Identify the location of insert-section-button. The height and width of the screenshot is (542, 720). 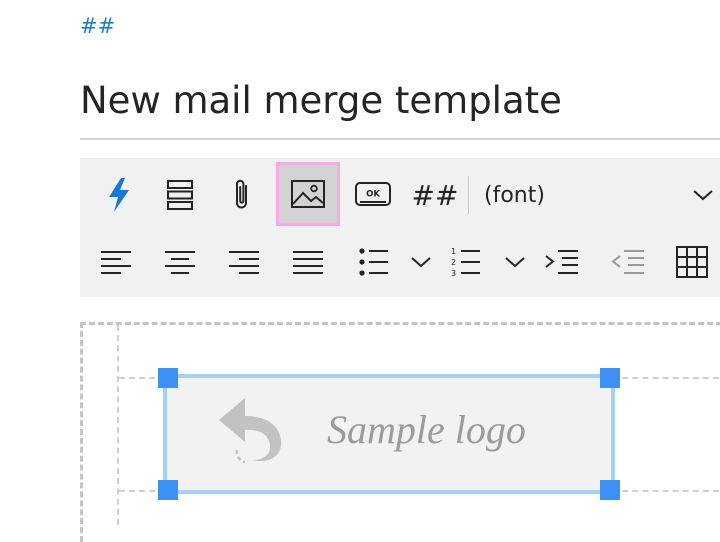
(180, 195).